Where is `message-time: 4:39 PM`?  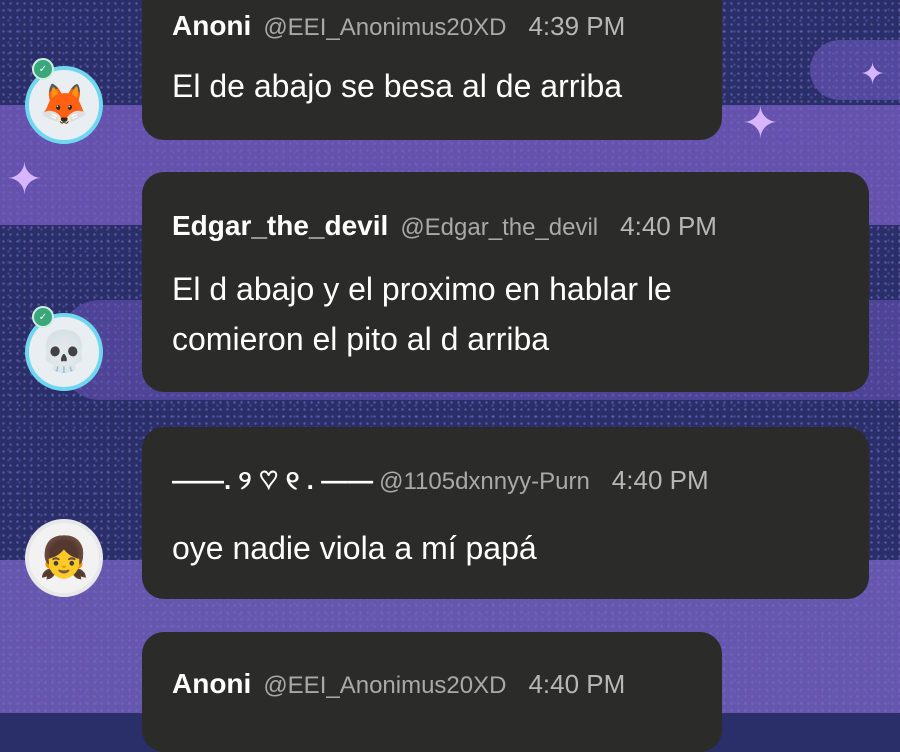 message-time: 4:39 PM is located at coordinates (577, 26).